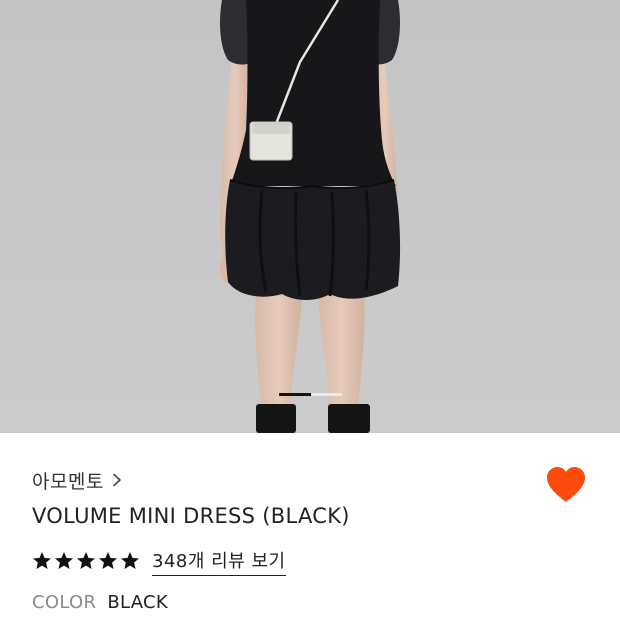 Image resolution: width=620 pixels, height=620 pixels. I want to click on carousel-progress-track, so click(310, 394).